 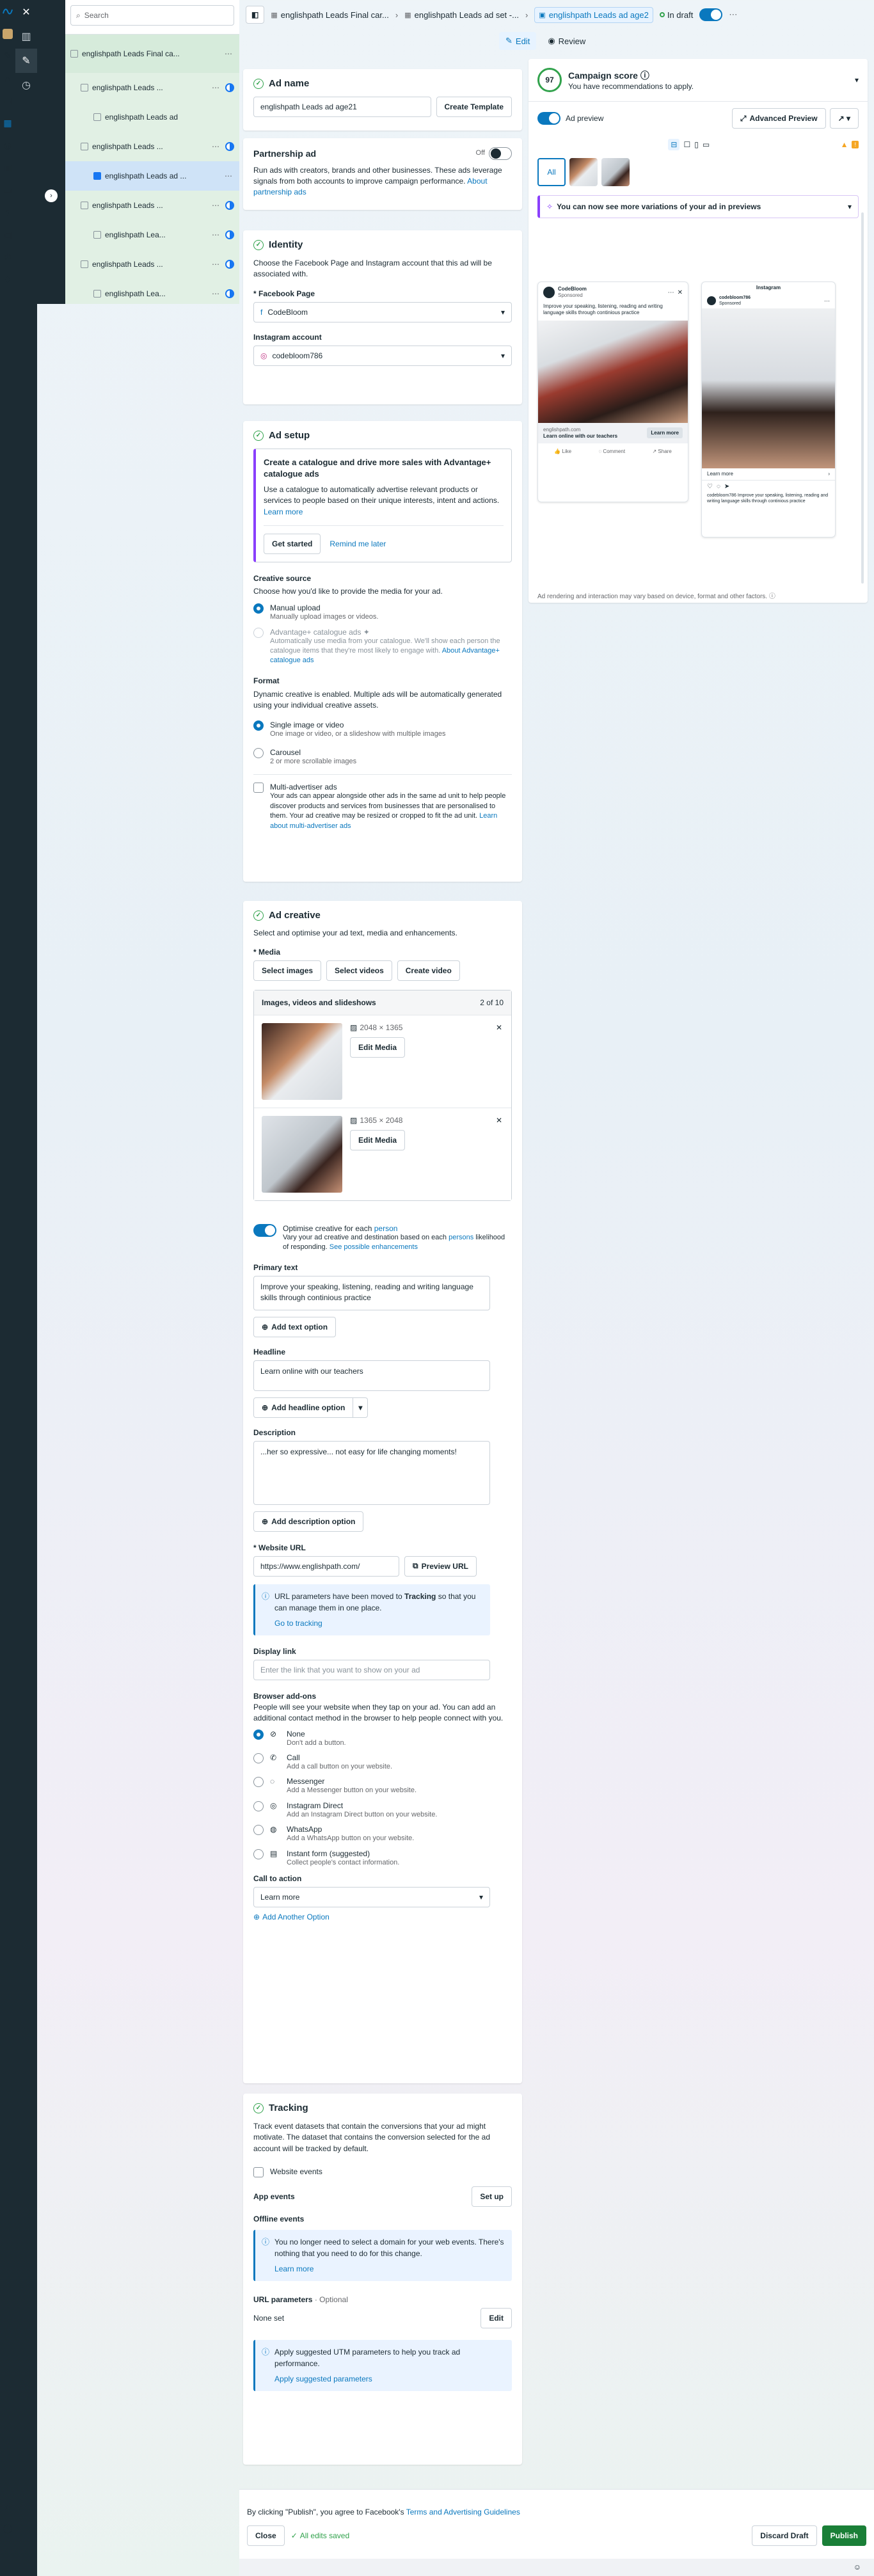 I want to click on learn-more-link: Learn more, so click(x=389, y=2269).